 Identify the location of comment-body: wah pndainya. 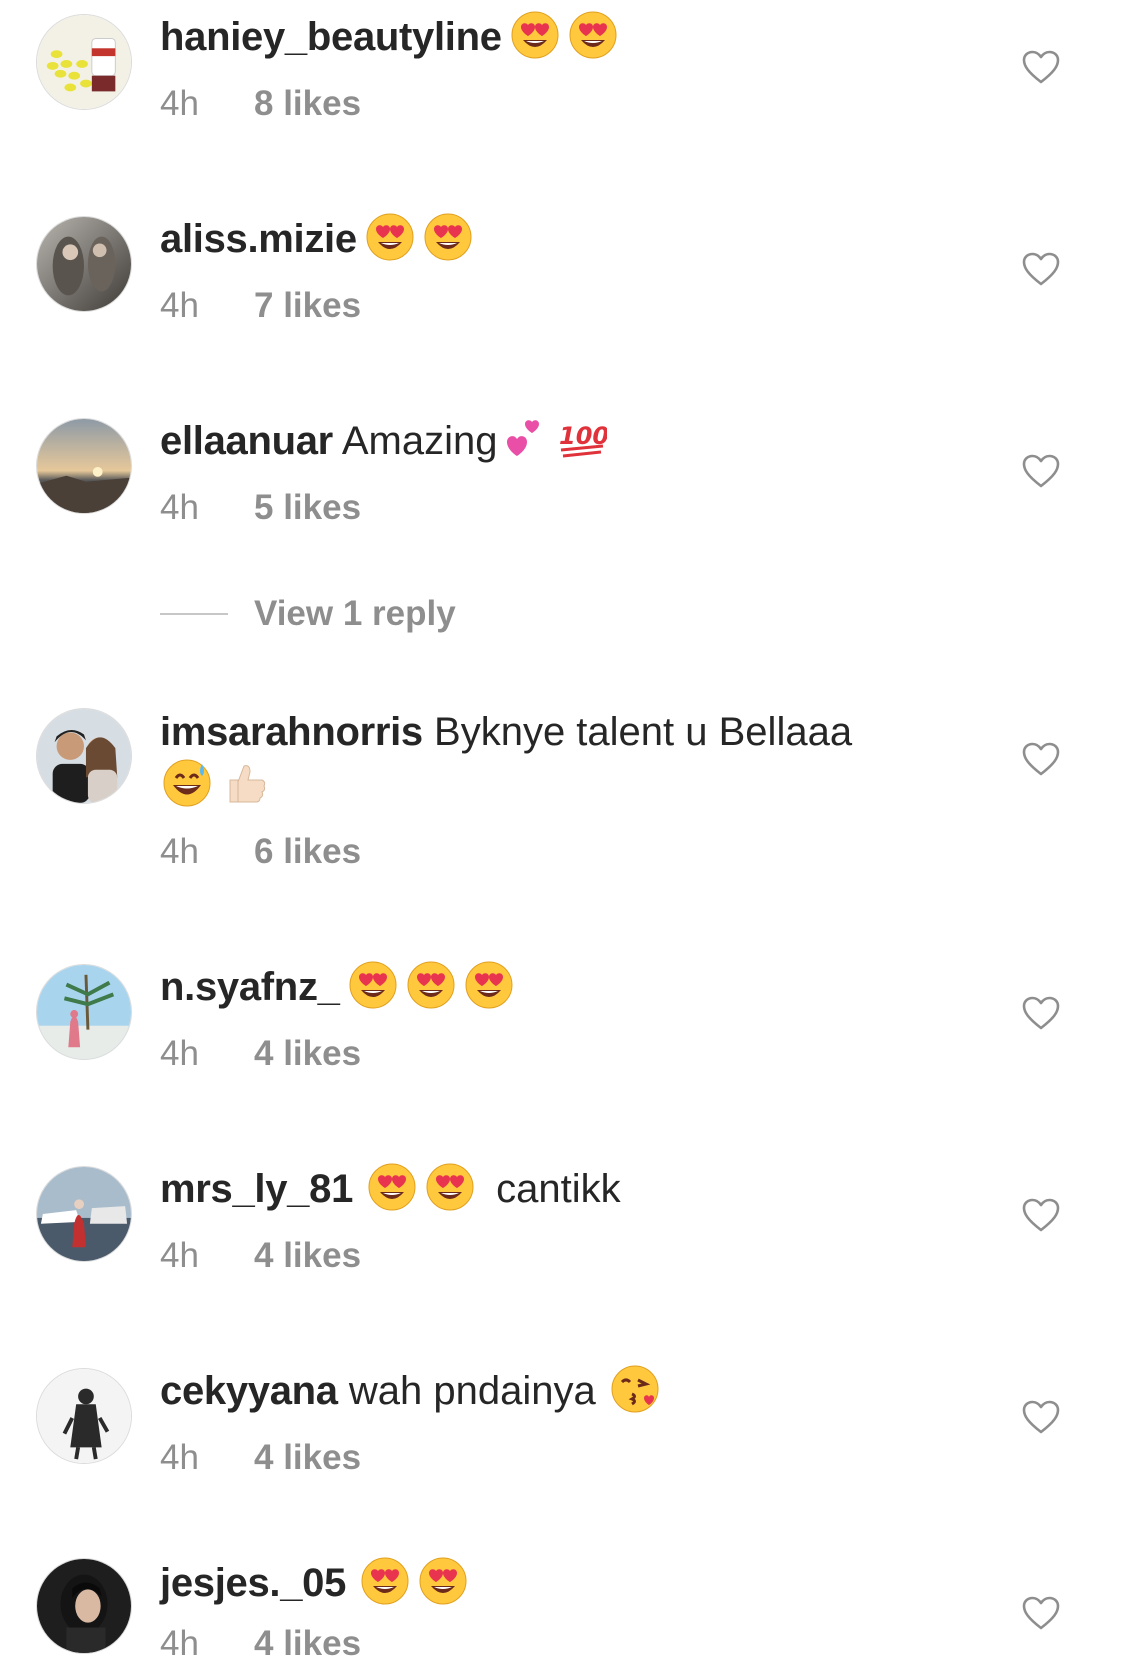
(472, 1391).